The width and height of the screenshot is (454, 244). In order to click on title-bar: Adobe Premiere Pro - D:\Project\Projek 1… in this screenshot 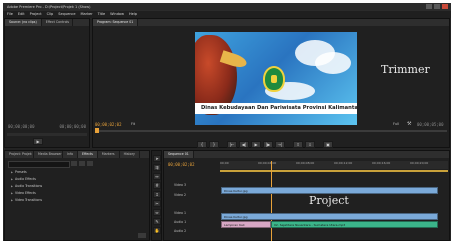, I will do `click(227, 7)`.